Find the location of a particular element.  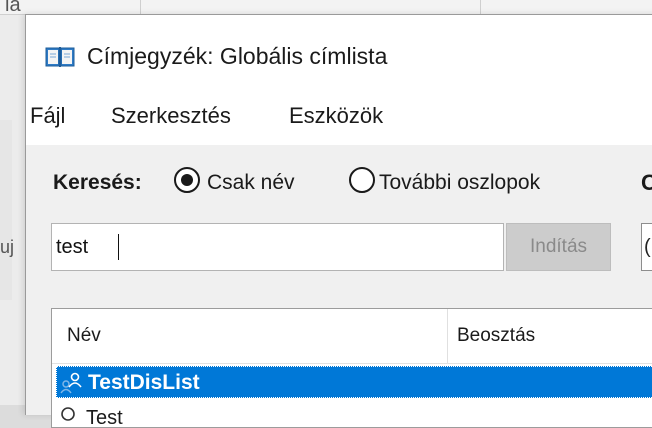

go-button: Indítás is located at coordinates (558, 247).